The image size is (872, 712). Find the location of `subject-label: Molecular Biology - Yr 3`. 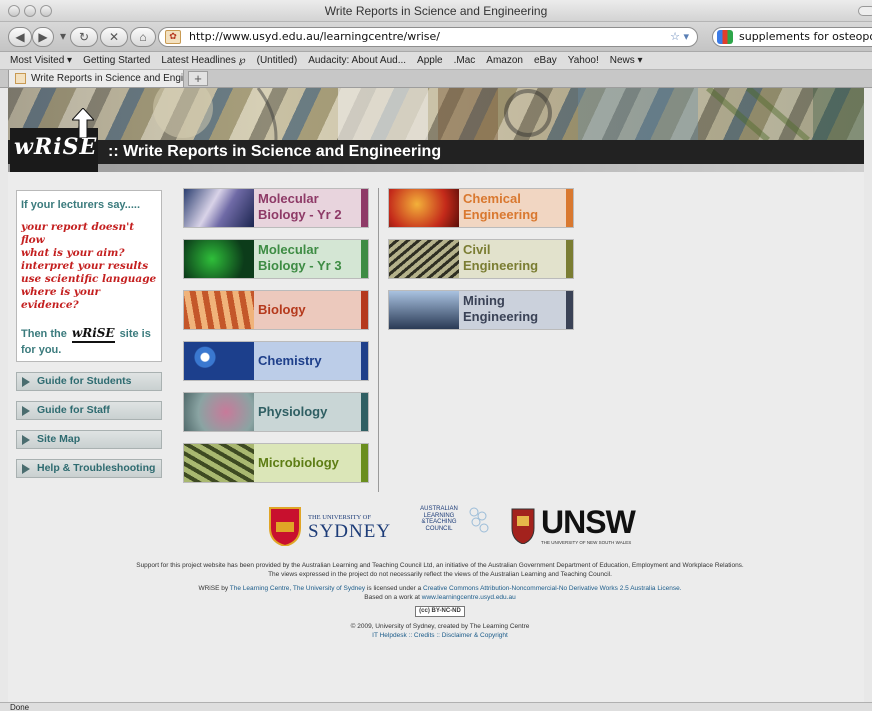

subject-label: Molecular Biology - Yr 3 is located at coordinates (300, 257).